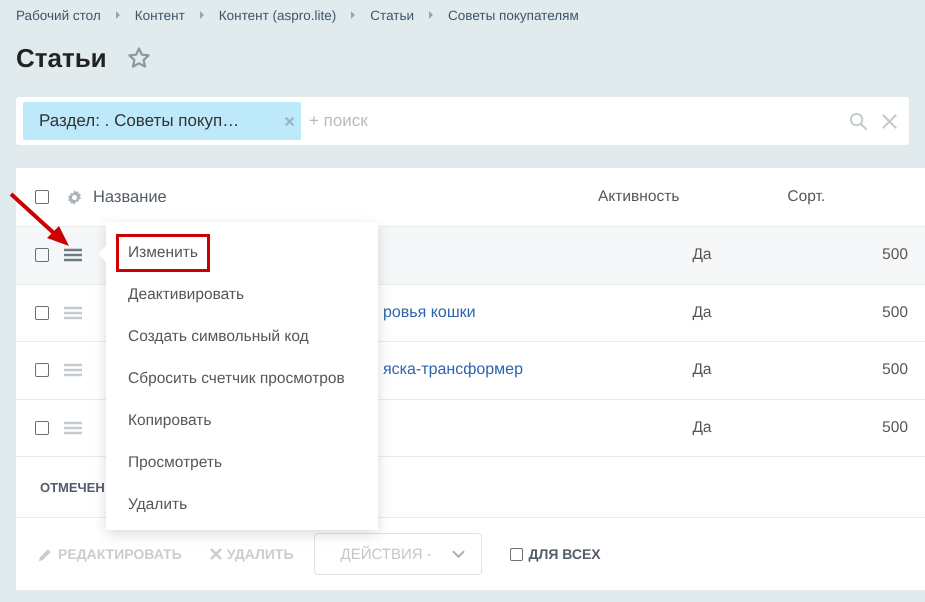  What do you see at coordinates (564, 554) in the screenshot?
I see `checkbox-label: ДЛЯ ВСЕХ` at bounding box center [564, 554].